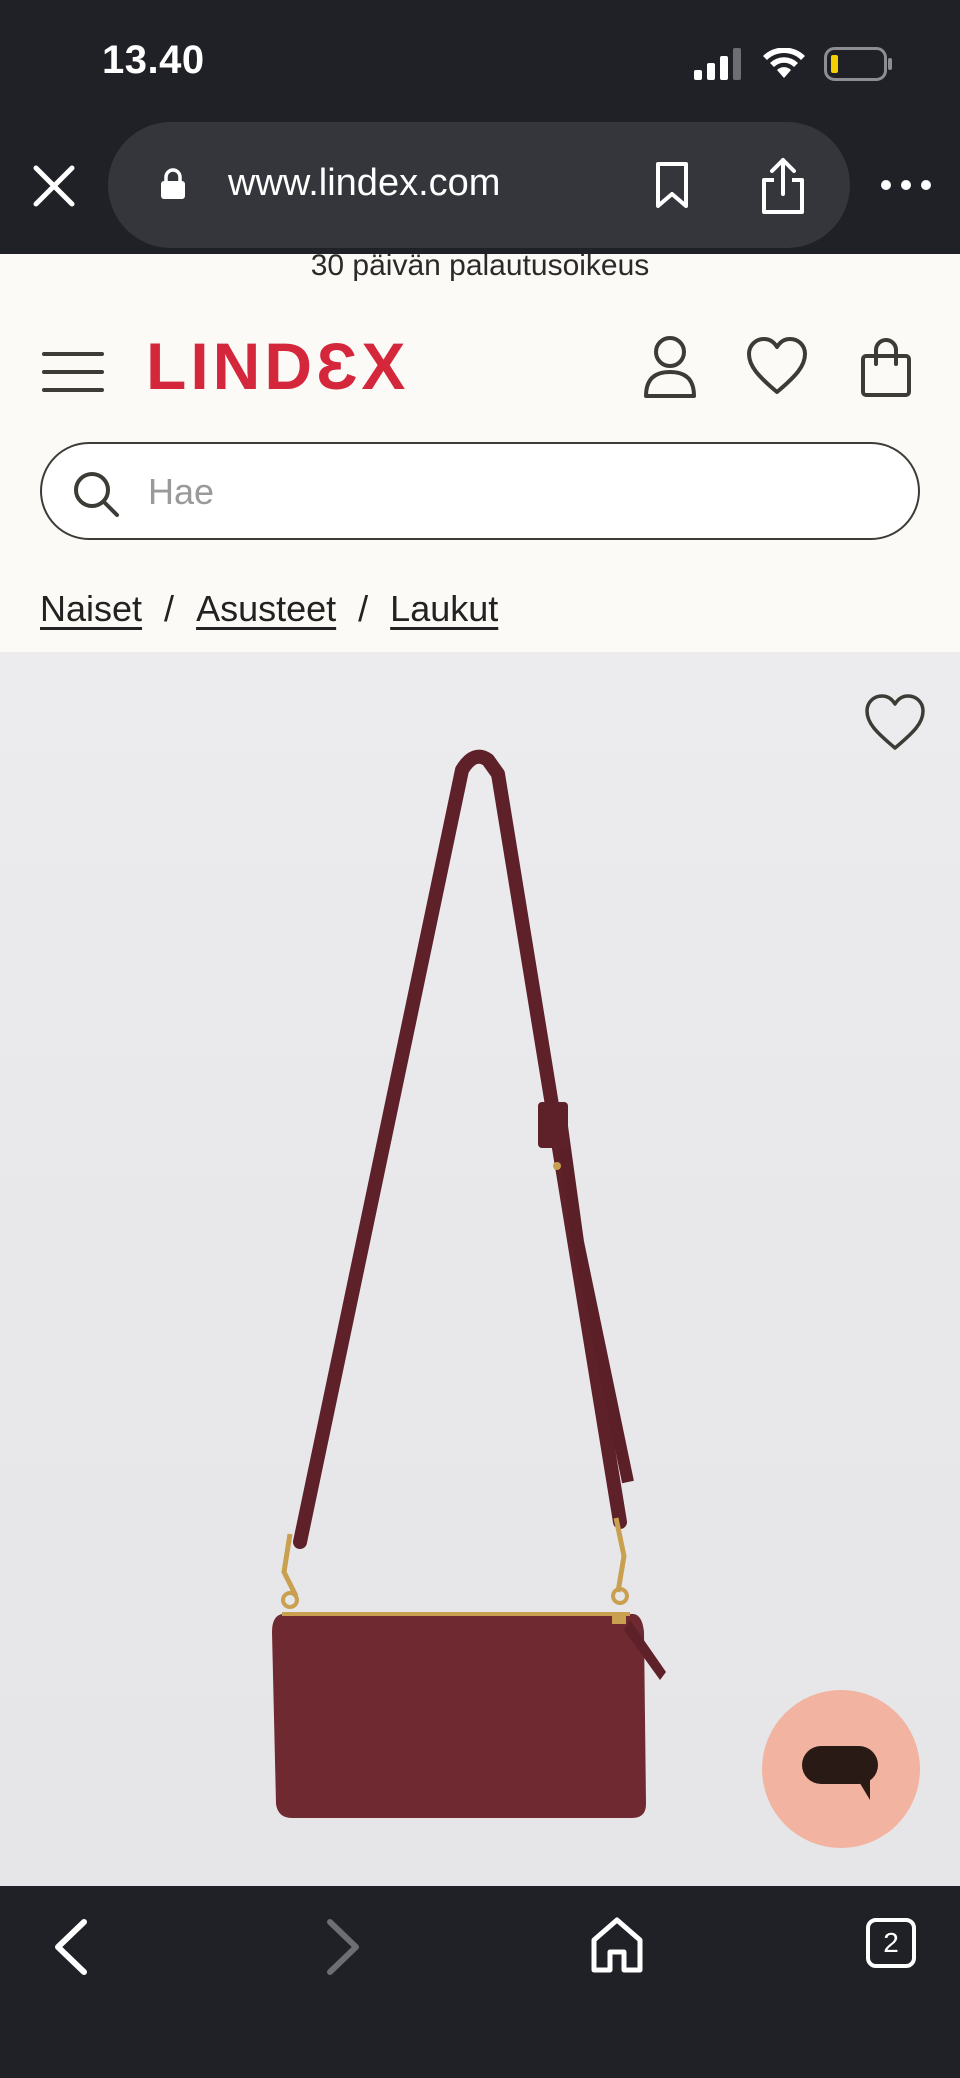  What do you see at coordinates (277, 366) in the screenshot?
I see `lindex-logo: LINDƐX` at bounding box center [277, 366].